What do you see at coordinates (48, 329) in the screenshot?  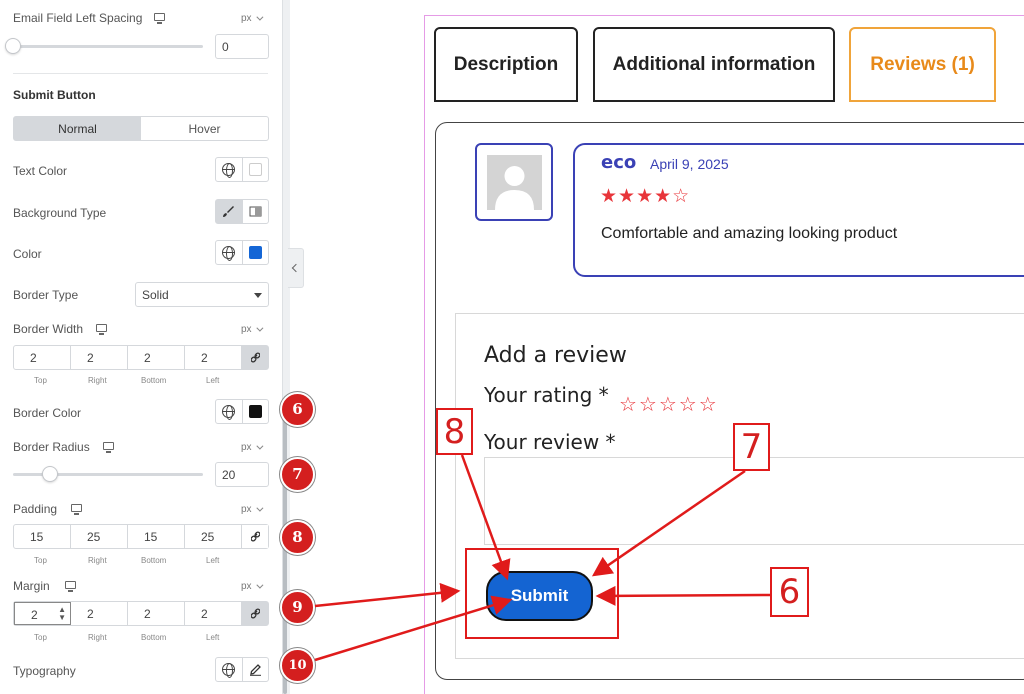 I see `border-width-label: Border Width` at bounding box center [48, 329].